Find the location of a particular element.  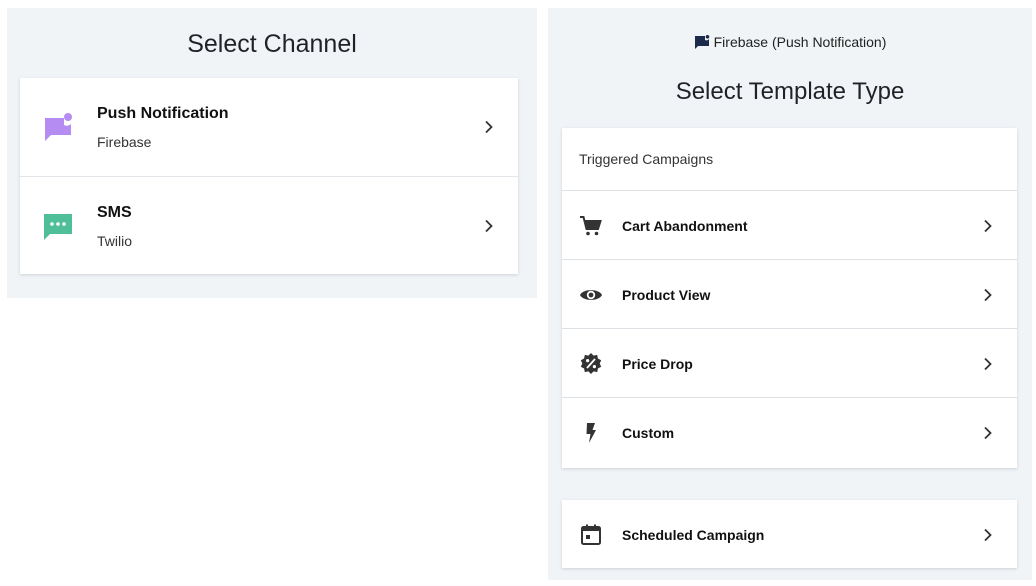

template-item-custom: Custom is located at coordinates (789, 432).